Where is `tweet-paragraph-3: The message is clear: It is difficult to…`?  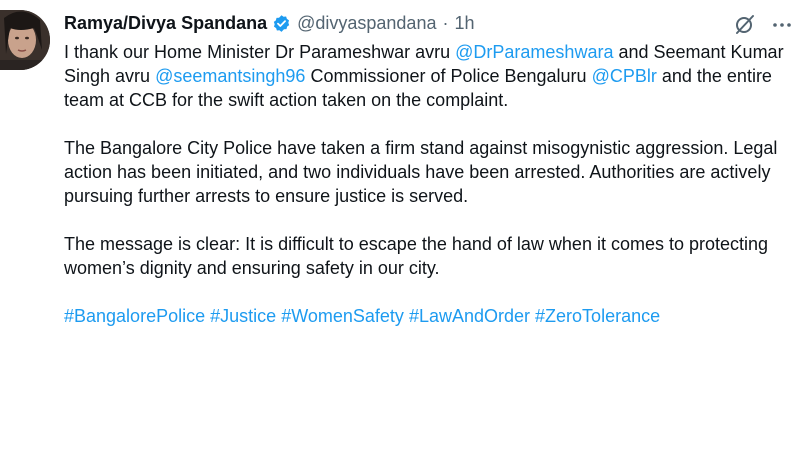 tweet-paragraph-3: The message is clear: It is difficult to… is located at coordinates (416, 256).